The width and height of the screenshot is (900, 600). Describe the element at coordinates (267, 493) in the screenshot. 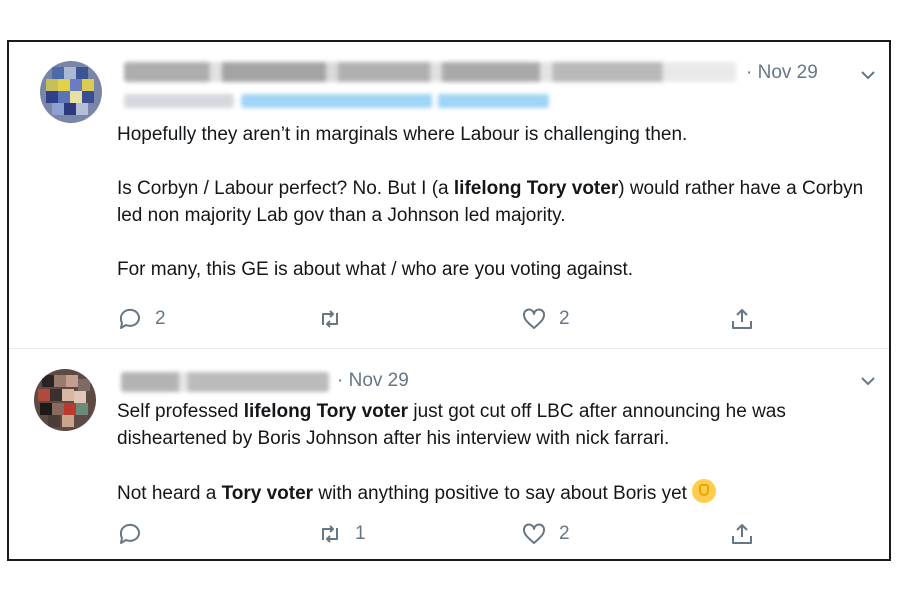

I see `highlighted-keyword: Tory voter` at that location.